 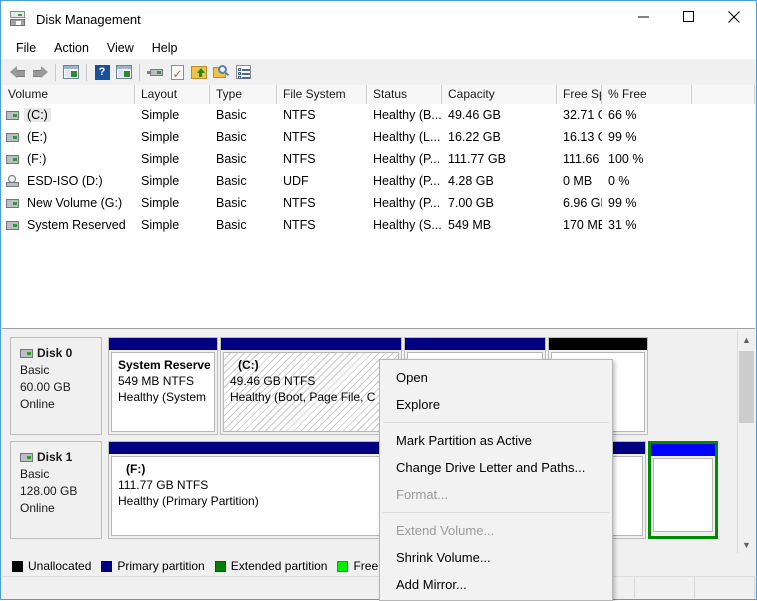 I want to click on cell-free-space: 111.66 GB, so click(x=582, y=159).